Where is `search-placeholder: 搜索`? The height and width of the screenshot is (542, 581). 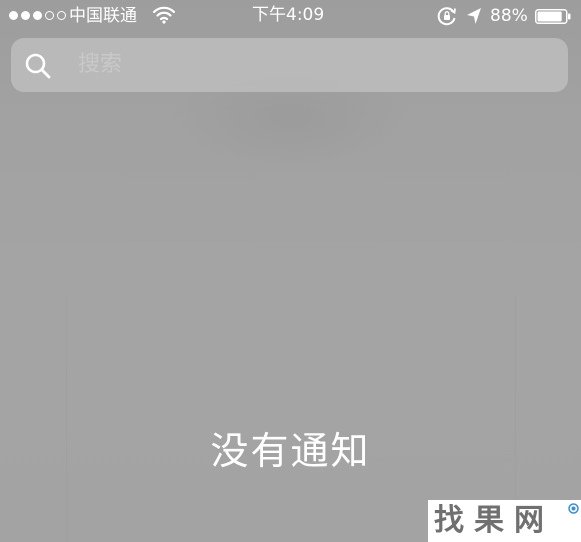
search-placeholder: 搜索 is located at coordinates (100, 64).